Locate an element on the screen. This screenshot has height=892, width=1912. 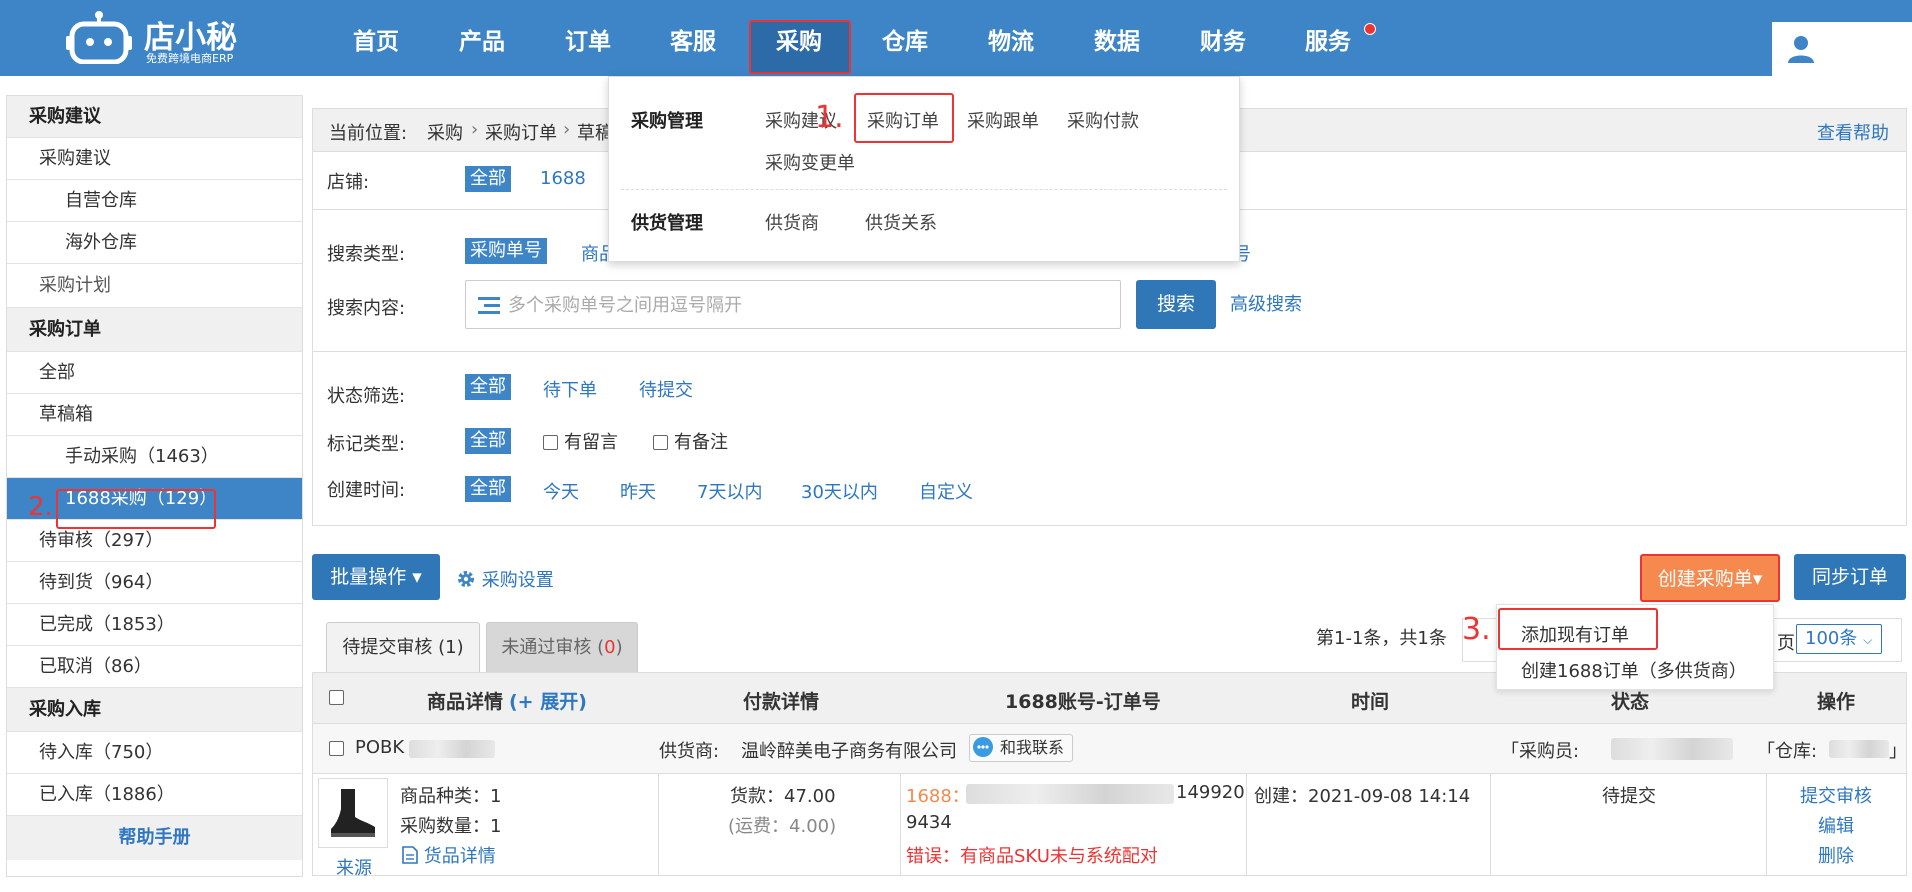
nav-finance: 财务 is located at coordinates (1223, 42).